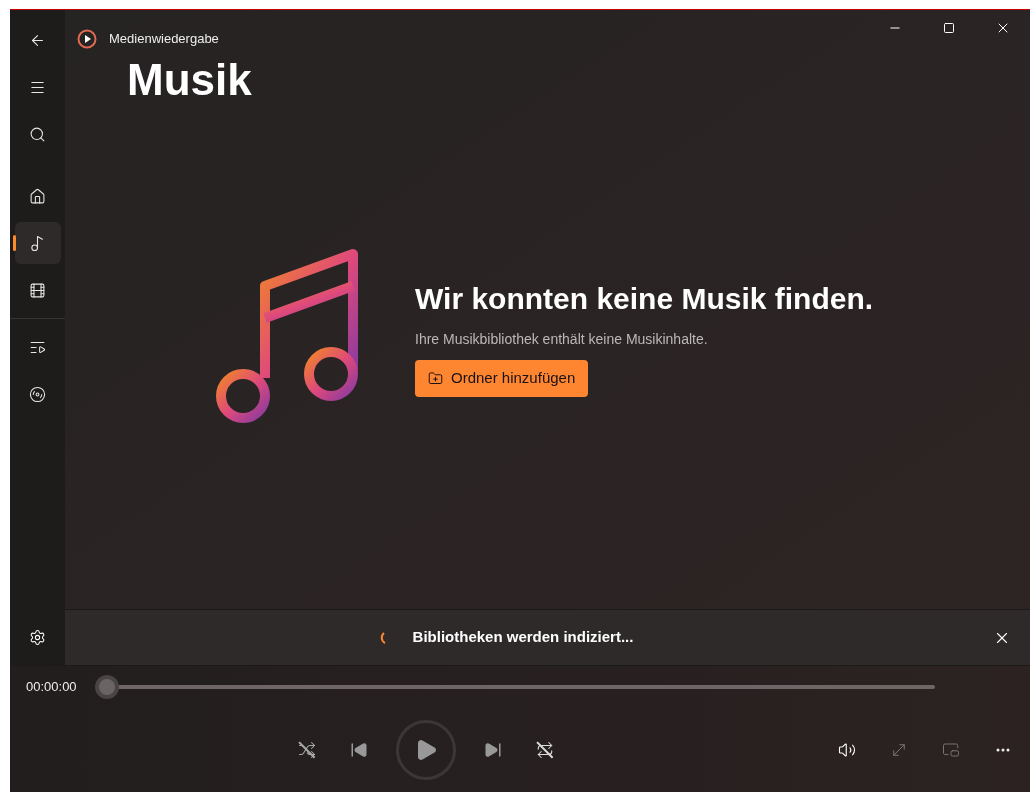  I want to click on page-title: Musik, so click(189, 79).